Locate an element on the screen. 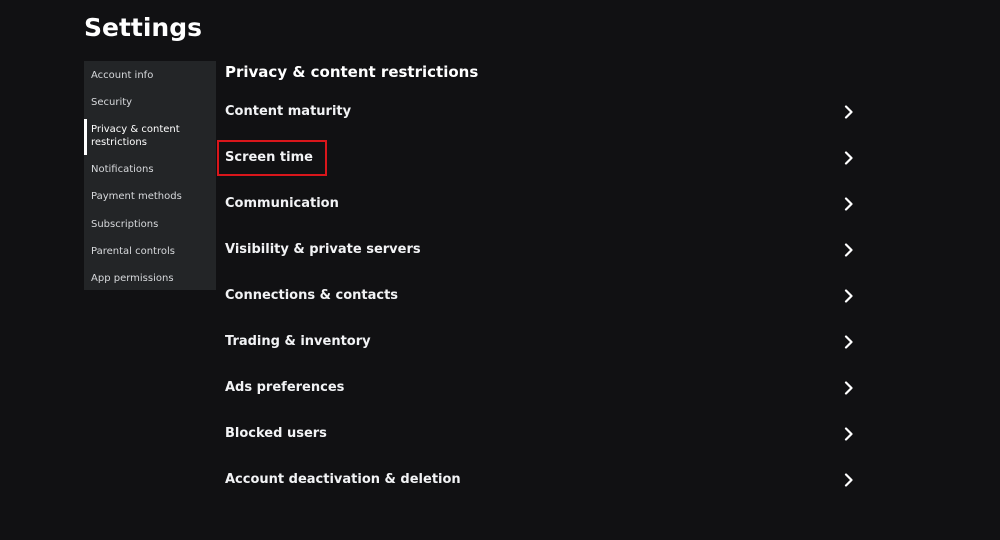 This screenshot has width=1000, height=540. settings-row-visibility-private-servers: Visibility & private servers is located at coordinates (542, 250).